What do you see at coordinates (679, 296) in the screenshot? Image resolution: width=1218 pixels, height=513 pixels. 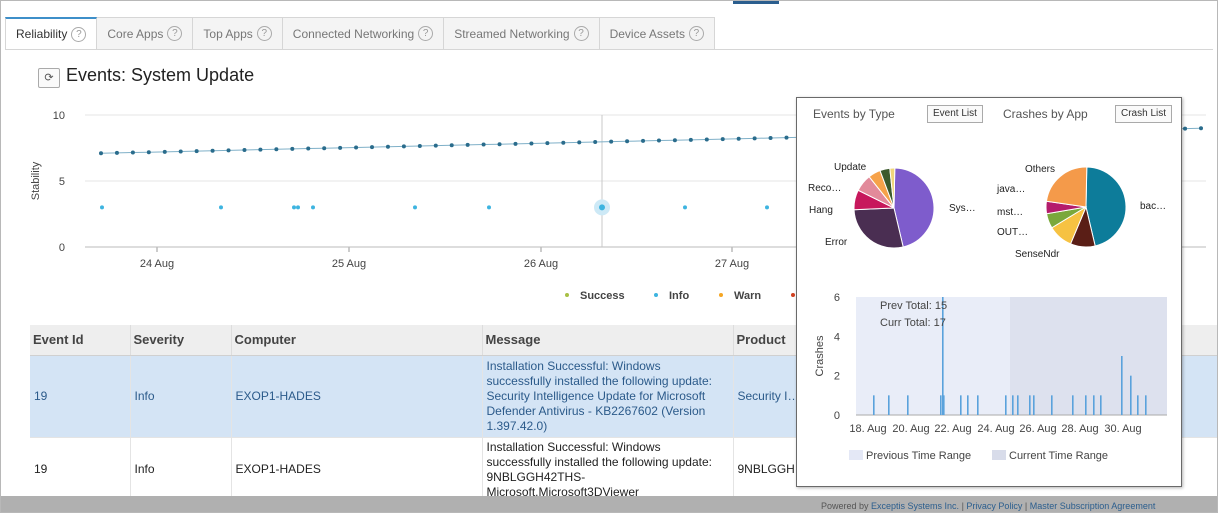 I see `legend-label: Info` at bounding box center [679, 296].